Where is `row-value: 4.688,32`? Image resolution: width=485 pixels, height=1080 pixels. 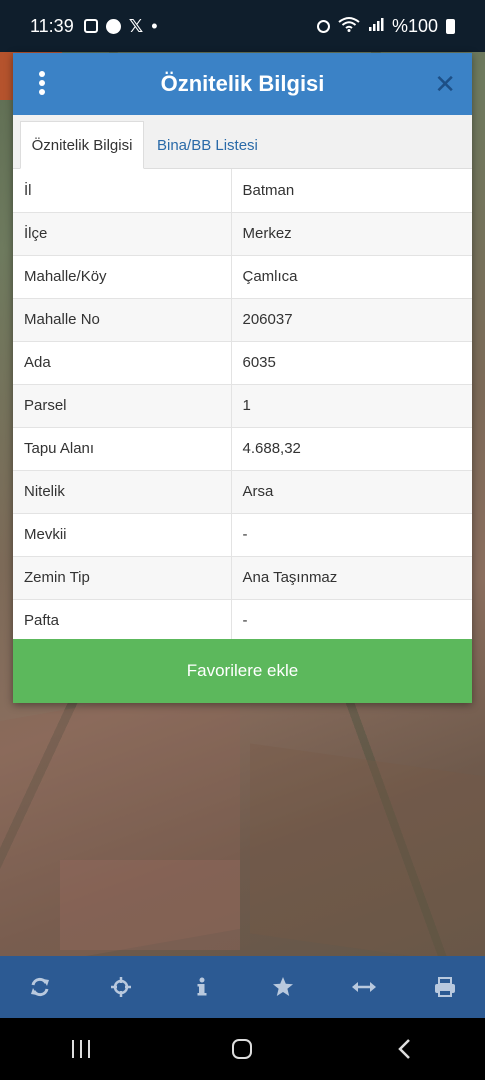 row-value: 4.688,32 is located at coordinates (351, 449).